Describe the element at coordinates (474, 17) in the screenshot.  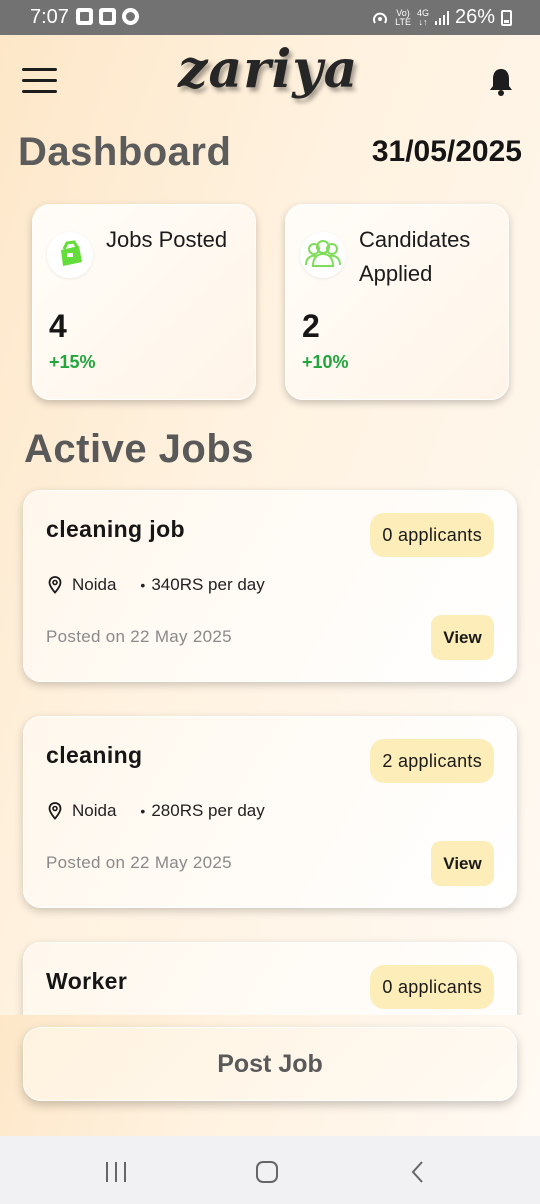
I see `battery-percent: 26%` at that location.